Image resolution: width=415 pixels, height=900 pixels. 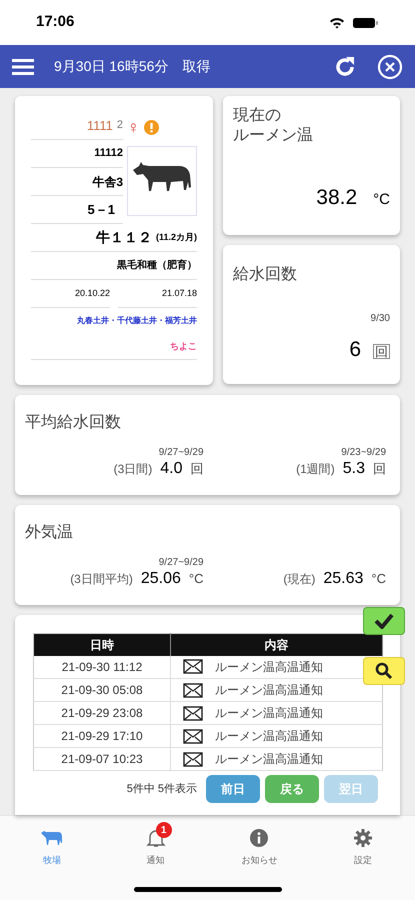 I want to click on tab: 設定, so click(x=363, y=843).